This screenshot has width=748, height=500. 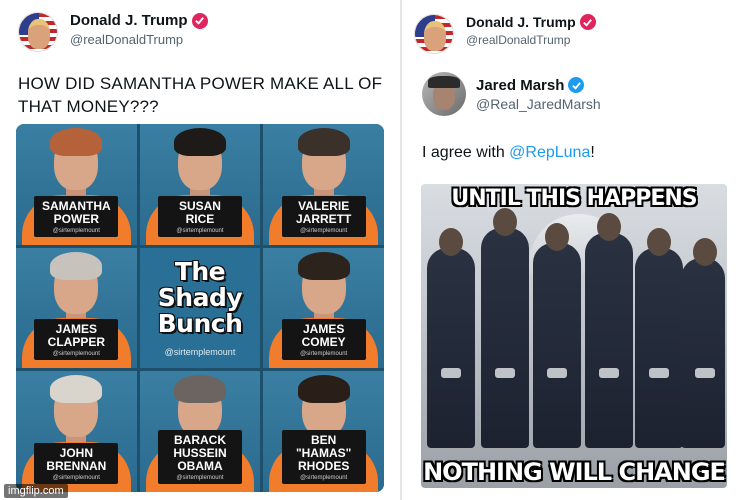 I want to click on placard-name: JOHN BRENNAN, so click(x=76, y=459).